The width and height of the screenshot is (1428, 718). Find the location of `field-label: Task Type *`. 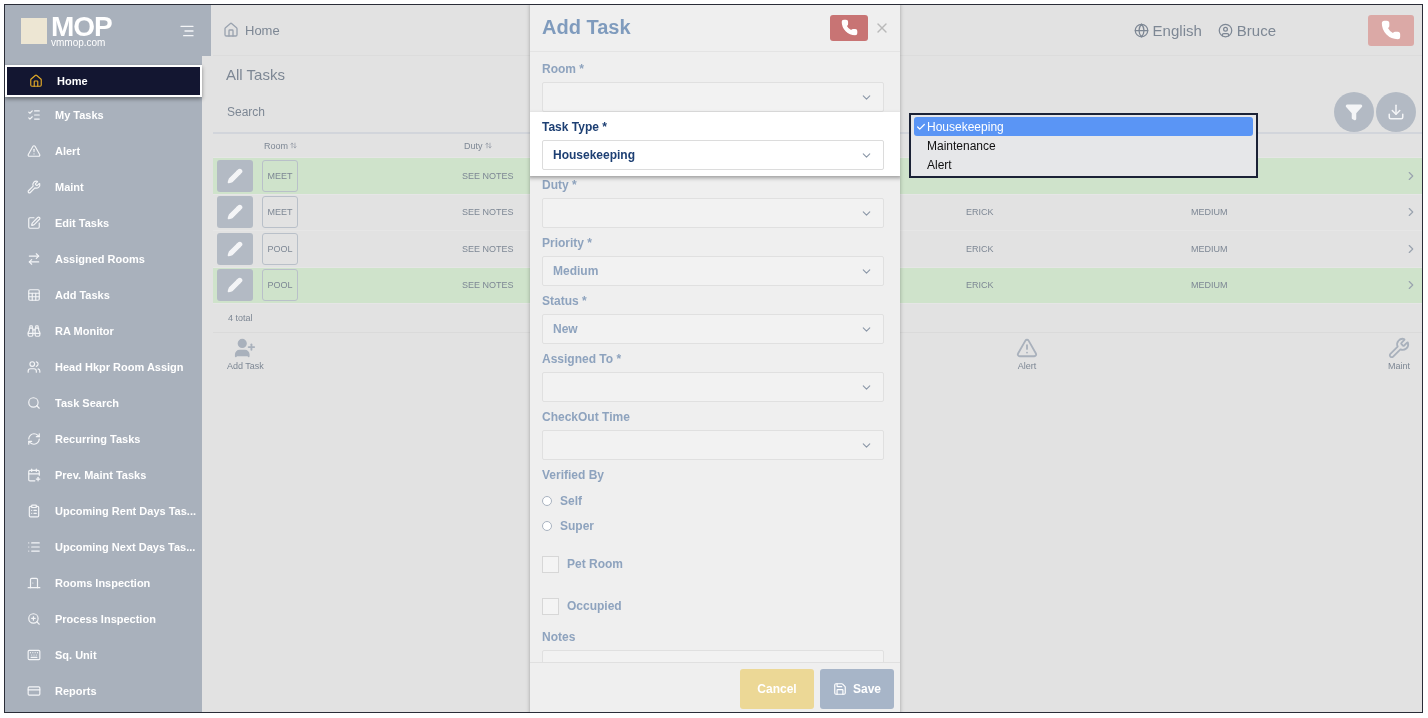

field-label: Task Type * is located at coordinates (575, 127).